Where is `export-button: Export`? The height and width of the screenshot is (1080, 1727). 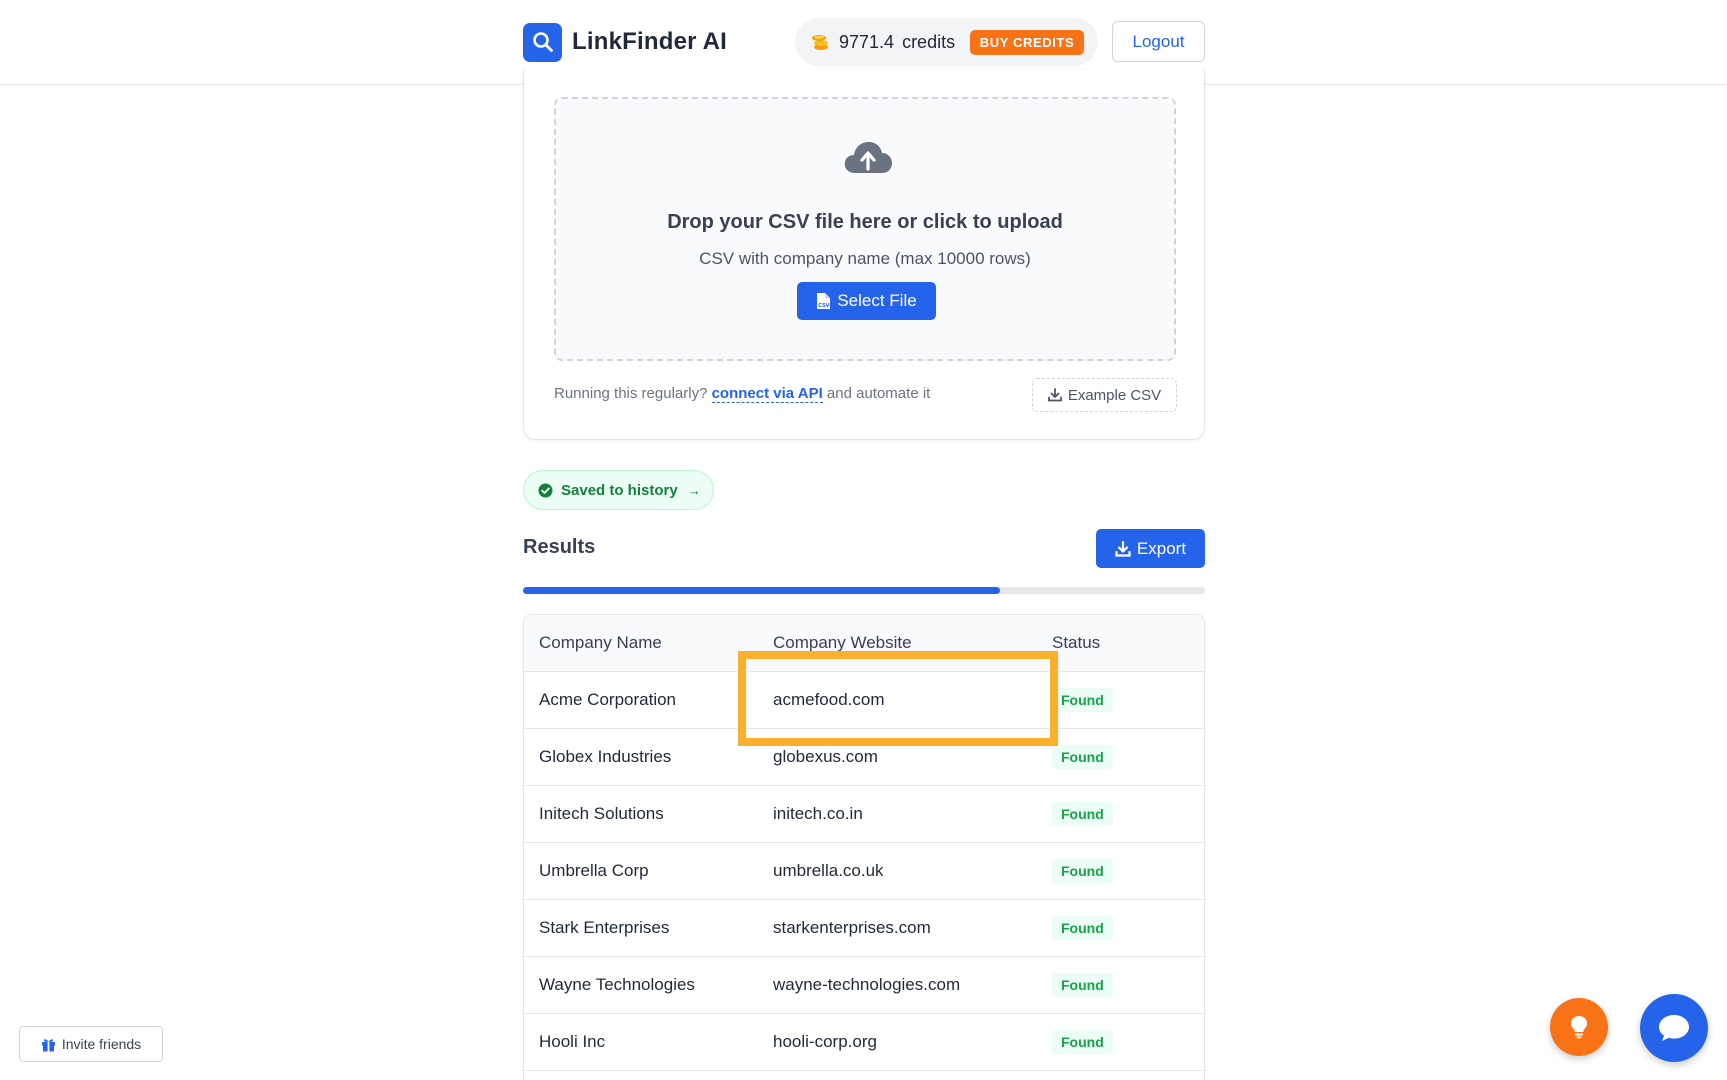 export-button: Export is located at coordinates (1150, 548).